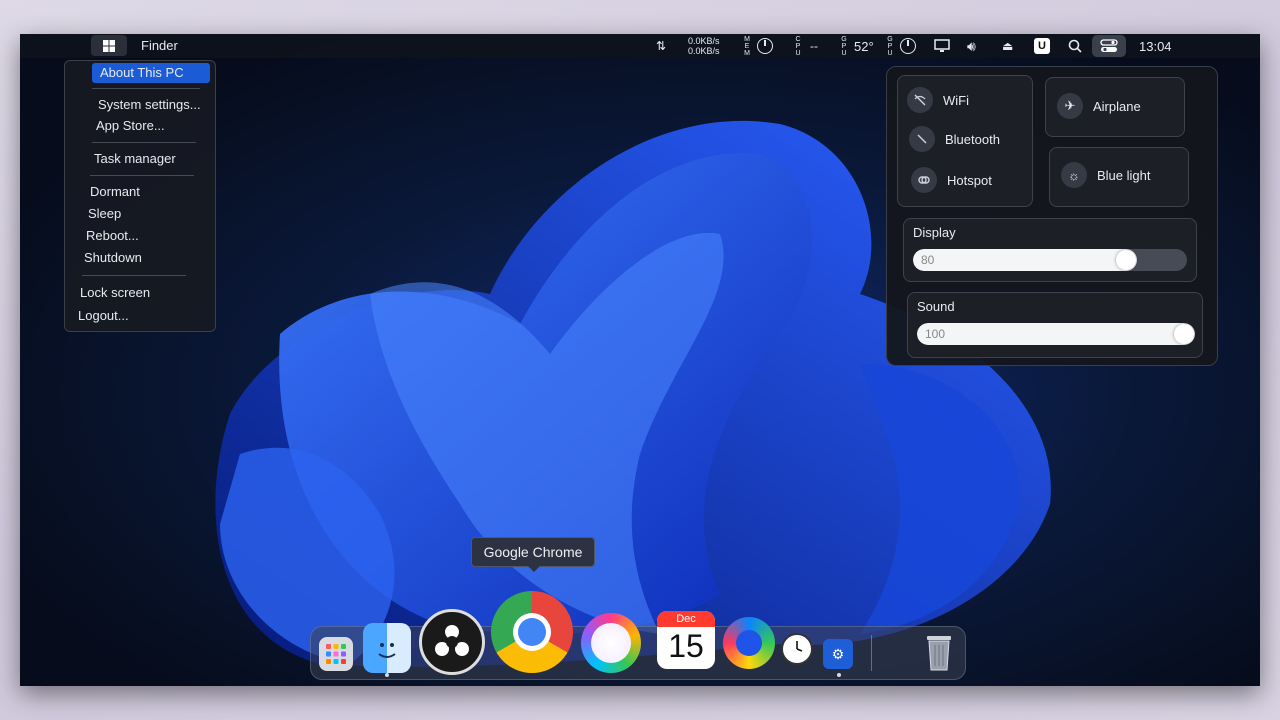  I want to click on airplane-label: Airplane, so click(1117, 106).